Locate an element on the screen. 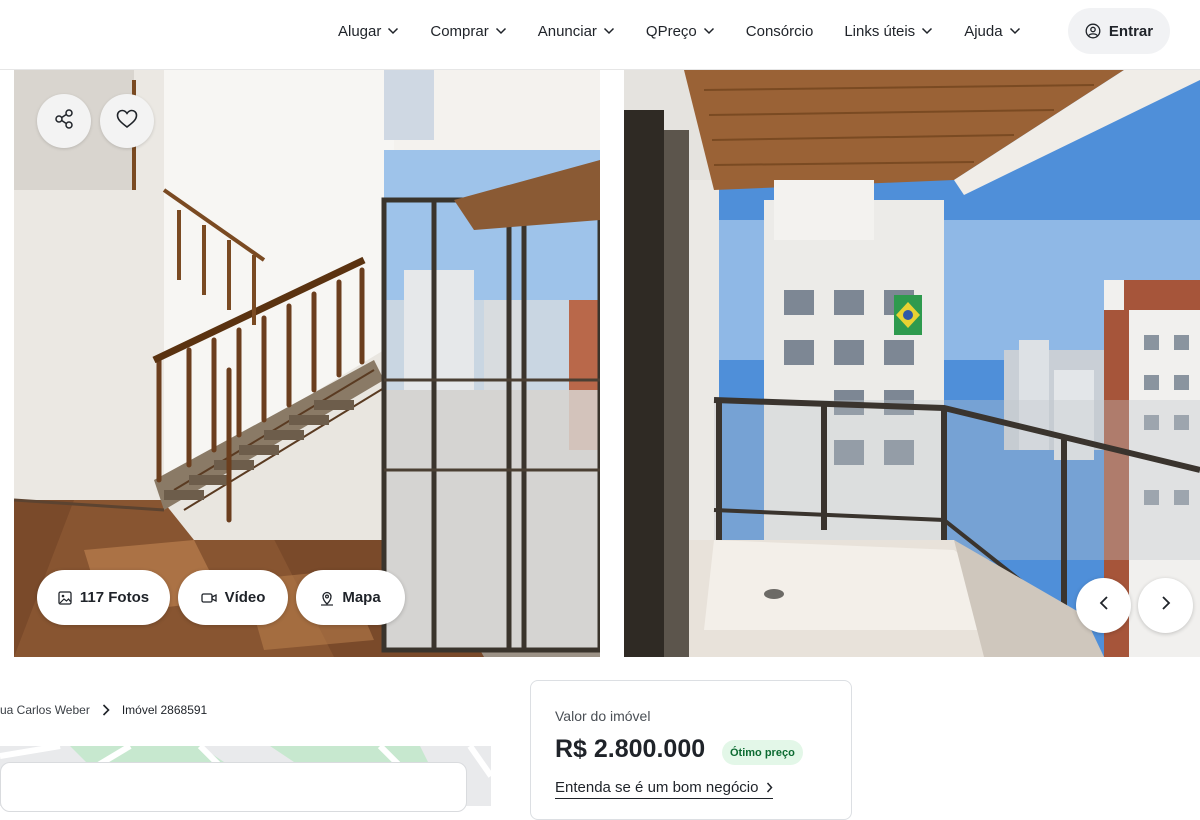 The height and width of the screenshot is (820, 1200). nav-label: Consórcio is located at coordinates (779, 31).